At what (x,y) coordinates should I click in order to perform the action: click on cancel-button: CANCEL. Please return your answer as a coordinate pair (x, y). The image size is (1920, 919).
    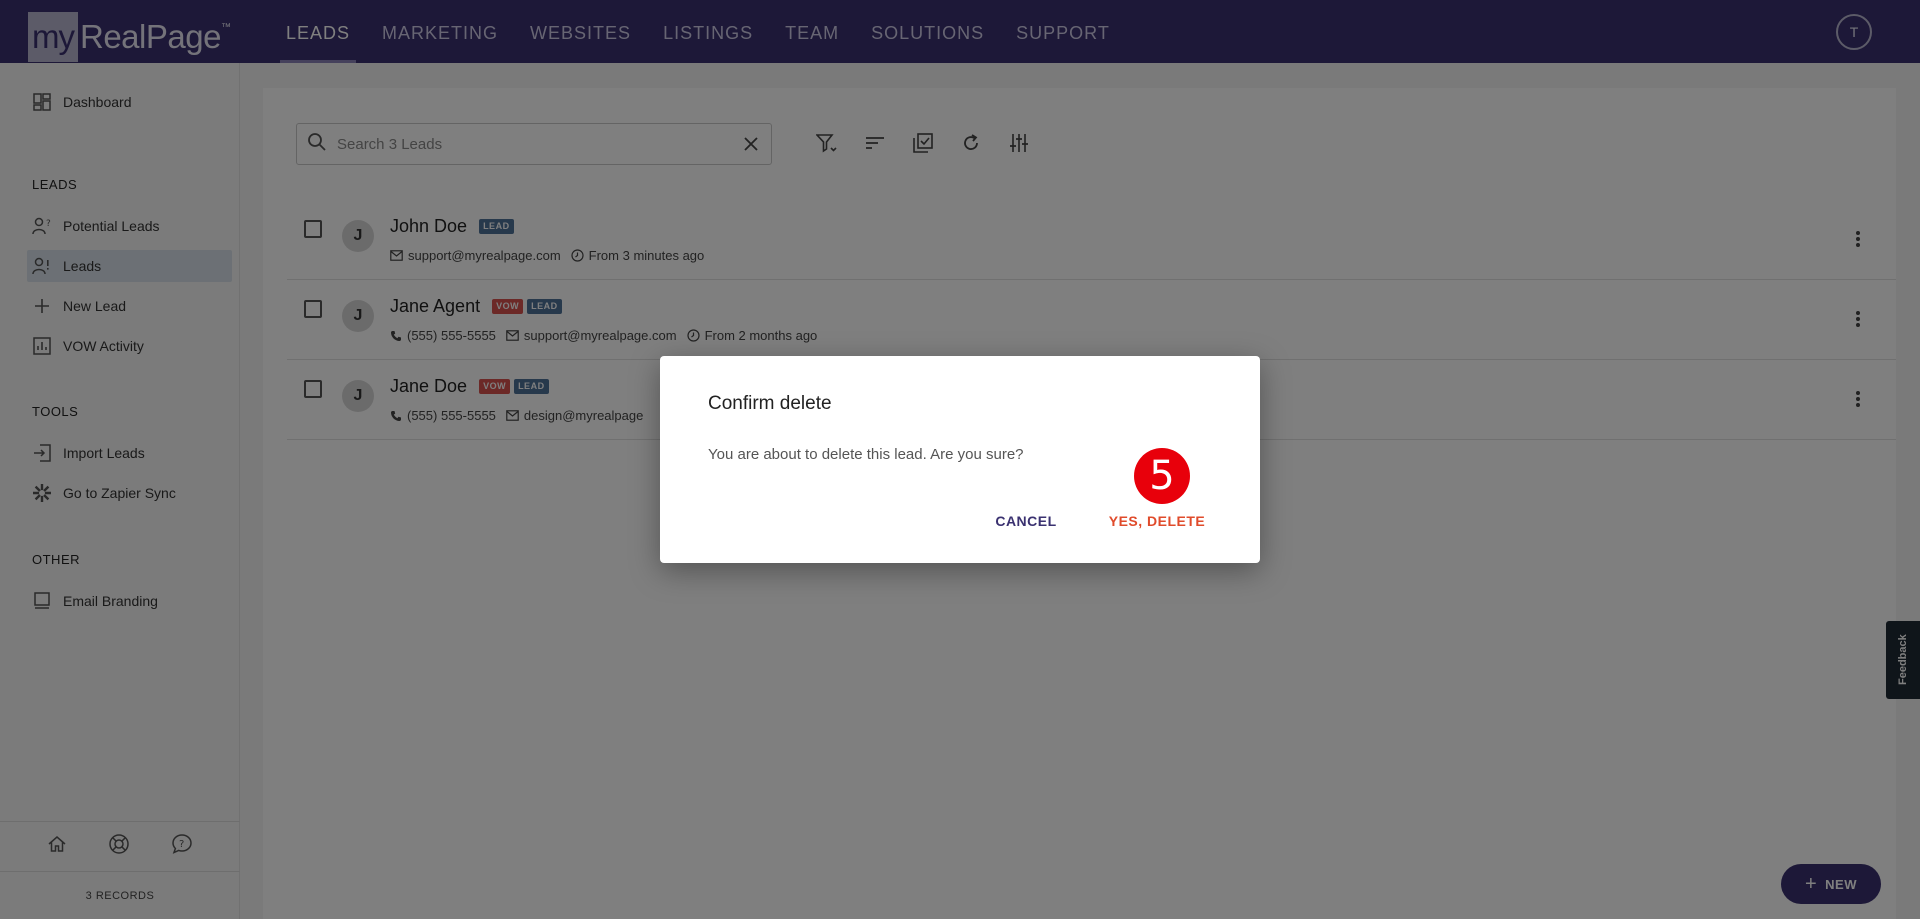
    Looking at the image, I should click on (1026, 521).